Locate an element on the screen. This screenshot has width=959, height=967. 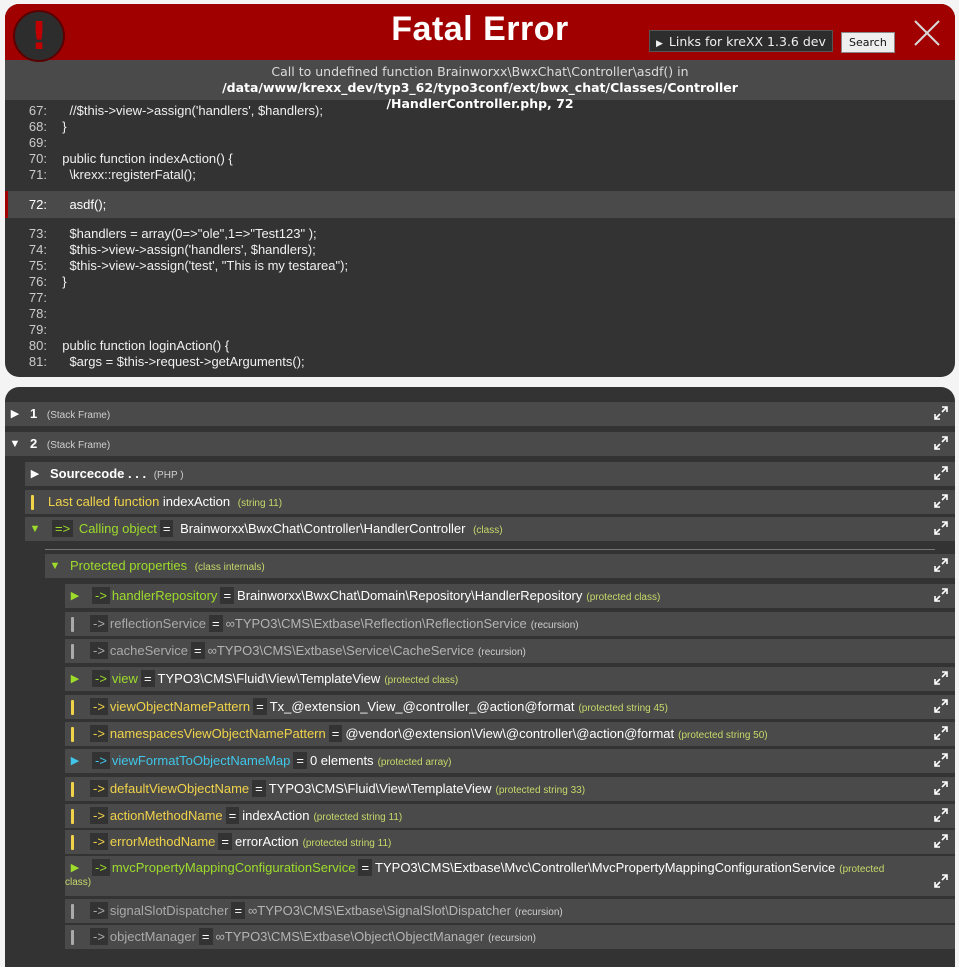
line-number: 81: is located at coordinates (37, 361).